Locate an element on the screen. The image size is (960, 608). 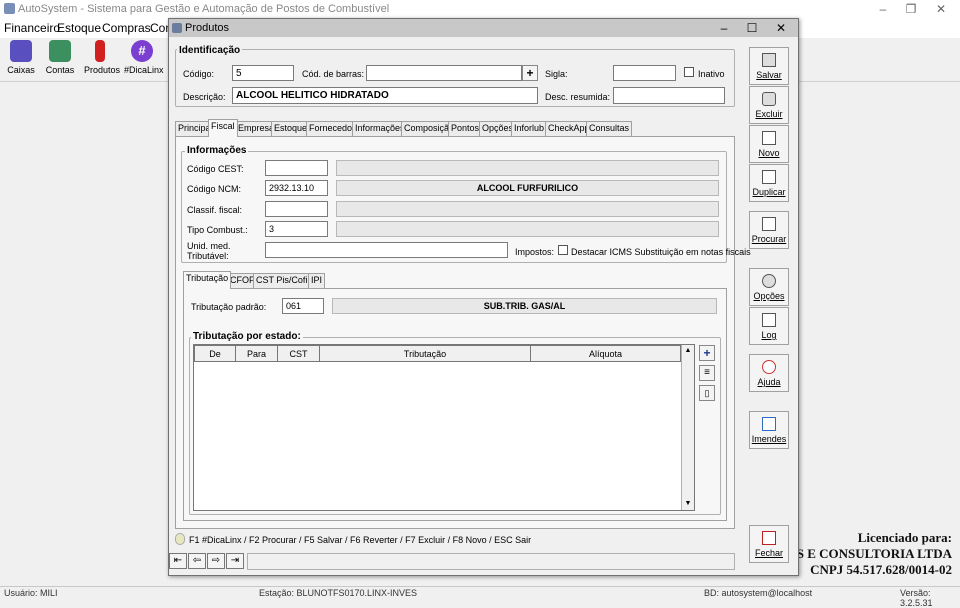
novo-label: Novo is located at coordinates (769, 153).